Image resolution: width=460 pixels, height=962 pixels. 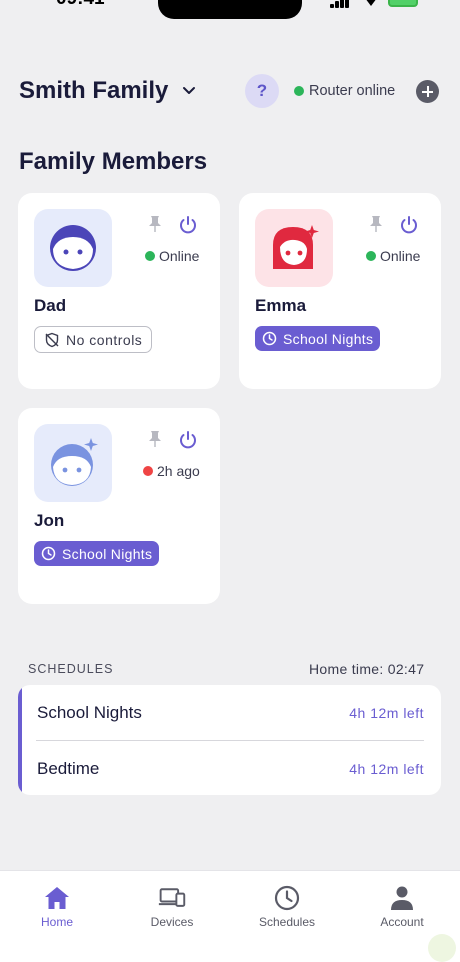 I want to click on devices-icon, so click(x=172, y=897).